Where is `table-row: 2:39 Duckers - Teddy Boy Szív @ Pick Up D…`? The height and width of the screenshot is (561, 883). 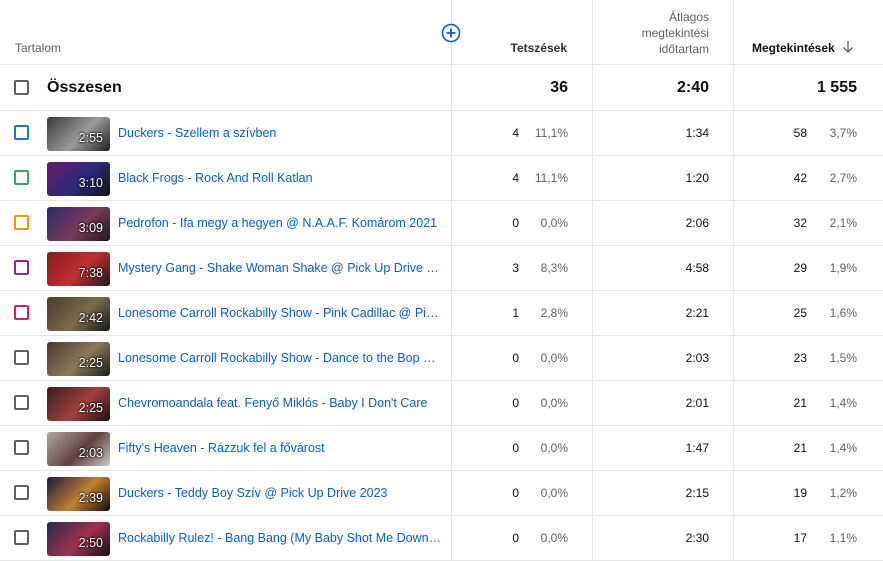
table-row: 2:39 Duckers - Teddy Boy Szív @ Pick Up D… is located at coordinates (441, 493).